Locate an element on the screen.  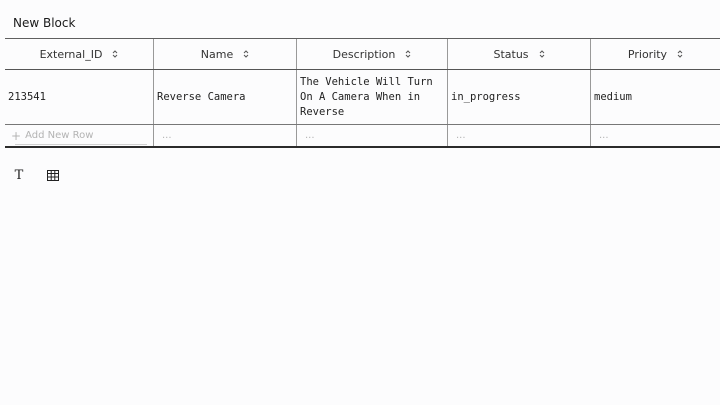
column-header-external-id: External_ID is located at coordinates (79, 54).